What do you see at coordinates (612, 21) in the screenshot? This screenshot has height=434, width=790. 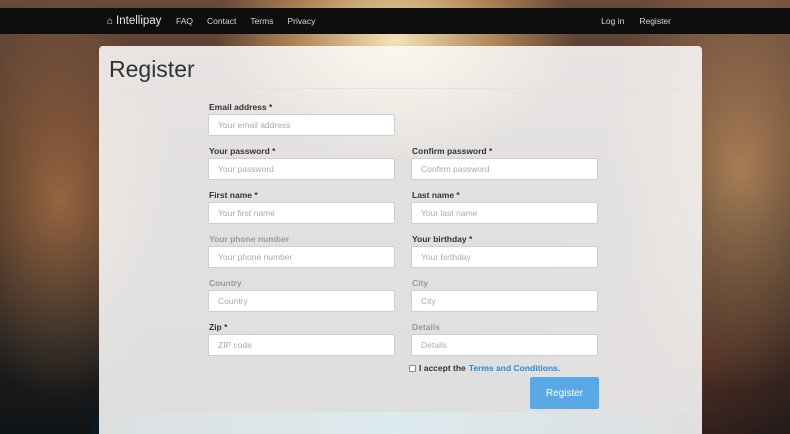 I see `nav-link-login: Log in` at bounding box center [612, 21].